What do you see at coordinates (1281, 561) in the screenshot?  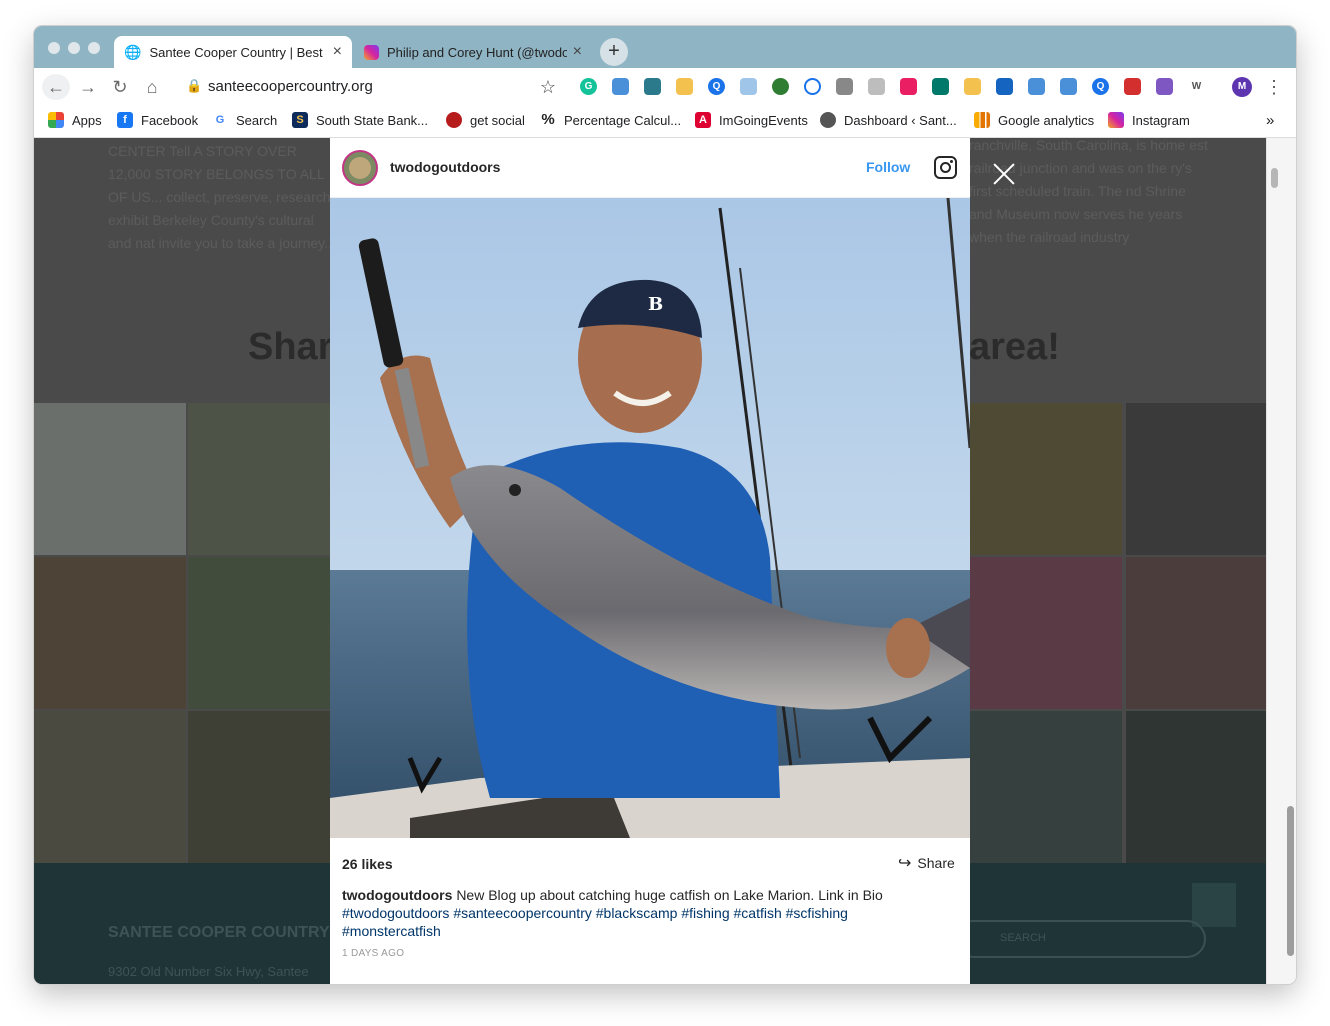 I see `page-scrollbar` at bounding box center [1281, 561].